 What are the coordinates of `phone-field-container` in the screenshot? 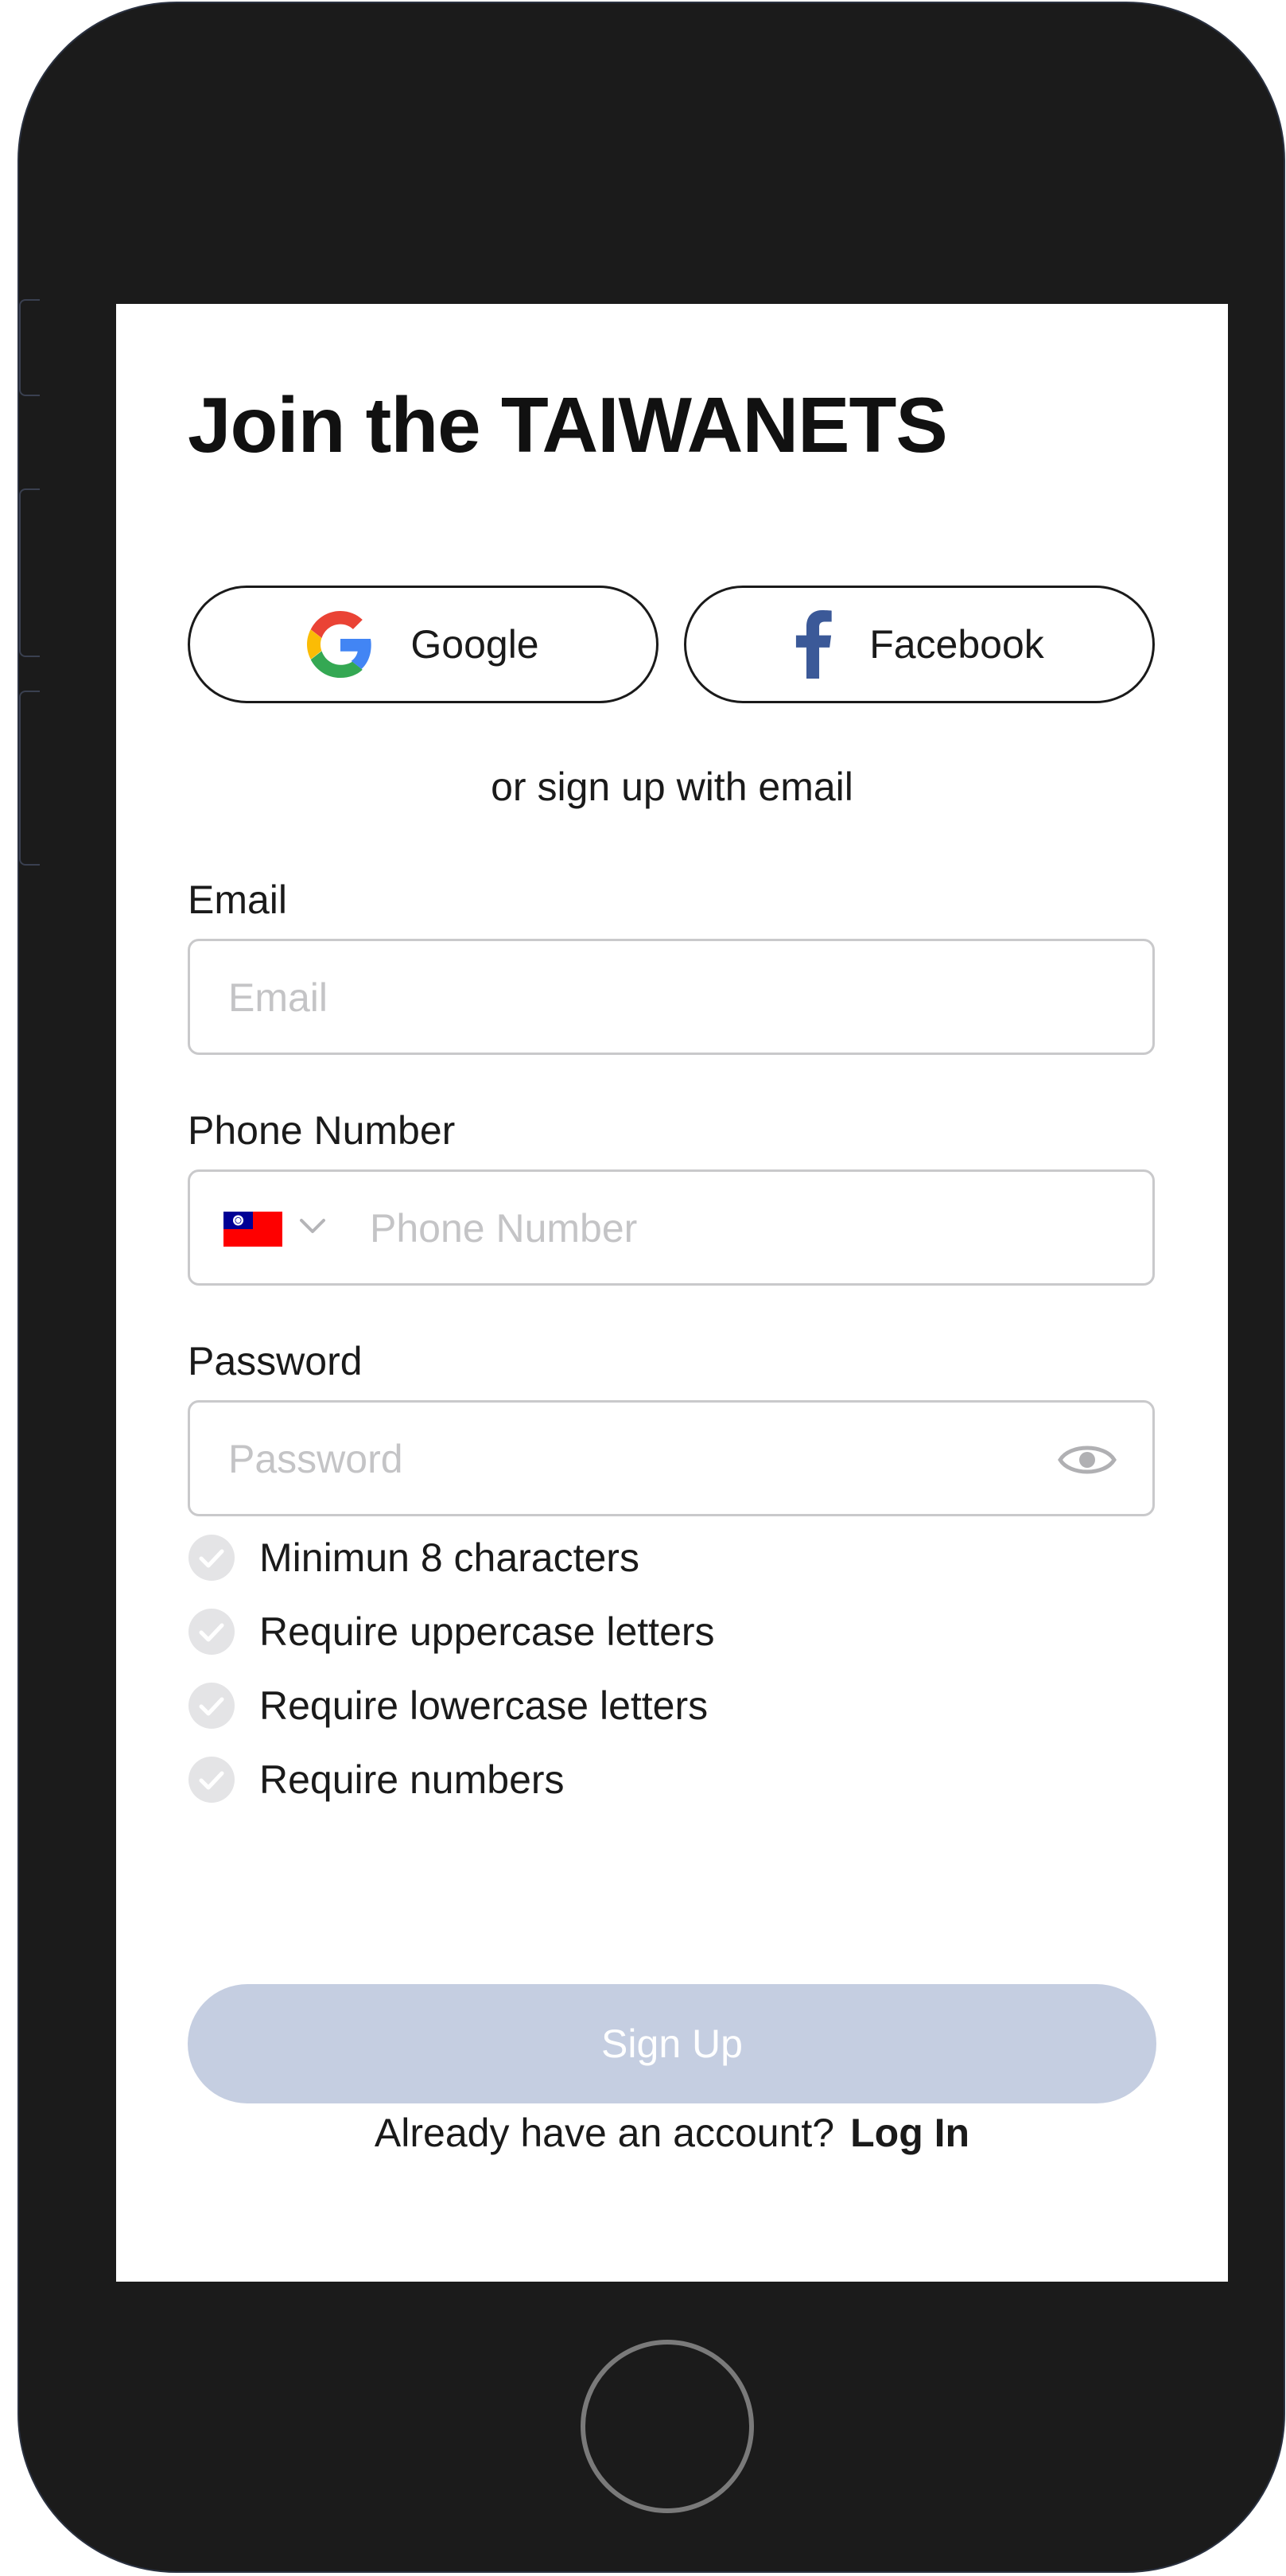 It's located at (672, 1228).